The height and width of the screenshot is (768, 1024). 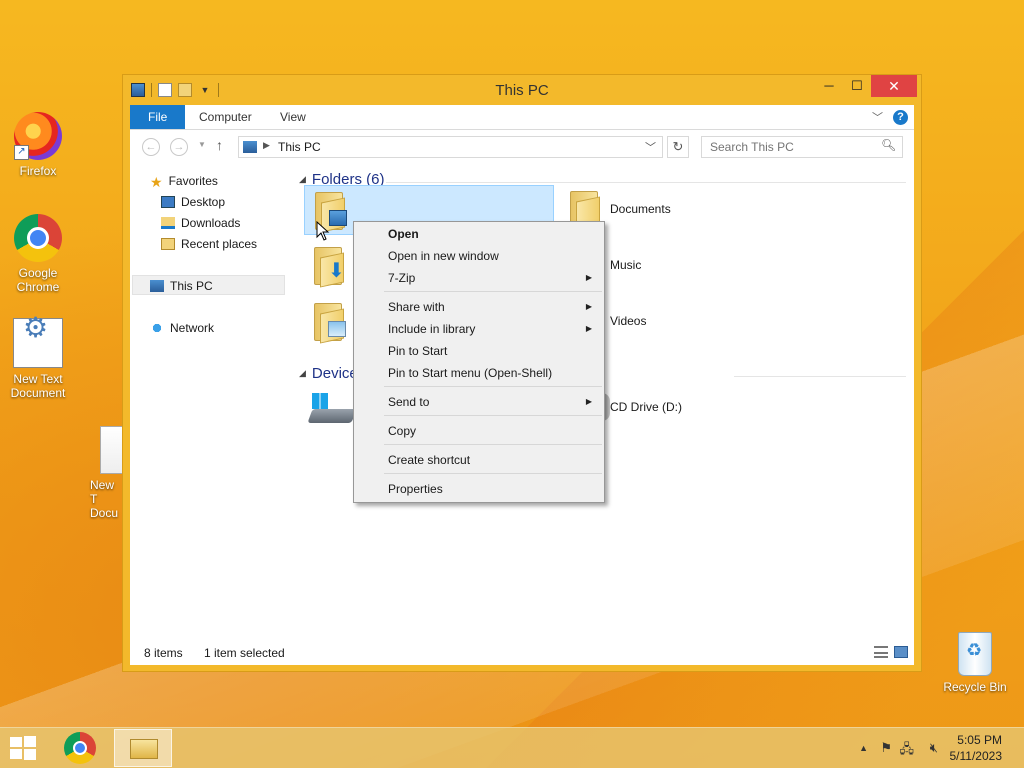 What do you see at coordinates (877, 117) in the screenshot?
I see `expand-ribbon-chevron-icon: ﹀` at bounding box center [877, 117].